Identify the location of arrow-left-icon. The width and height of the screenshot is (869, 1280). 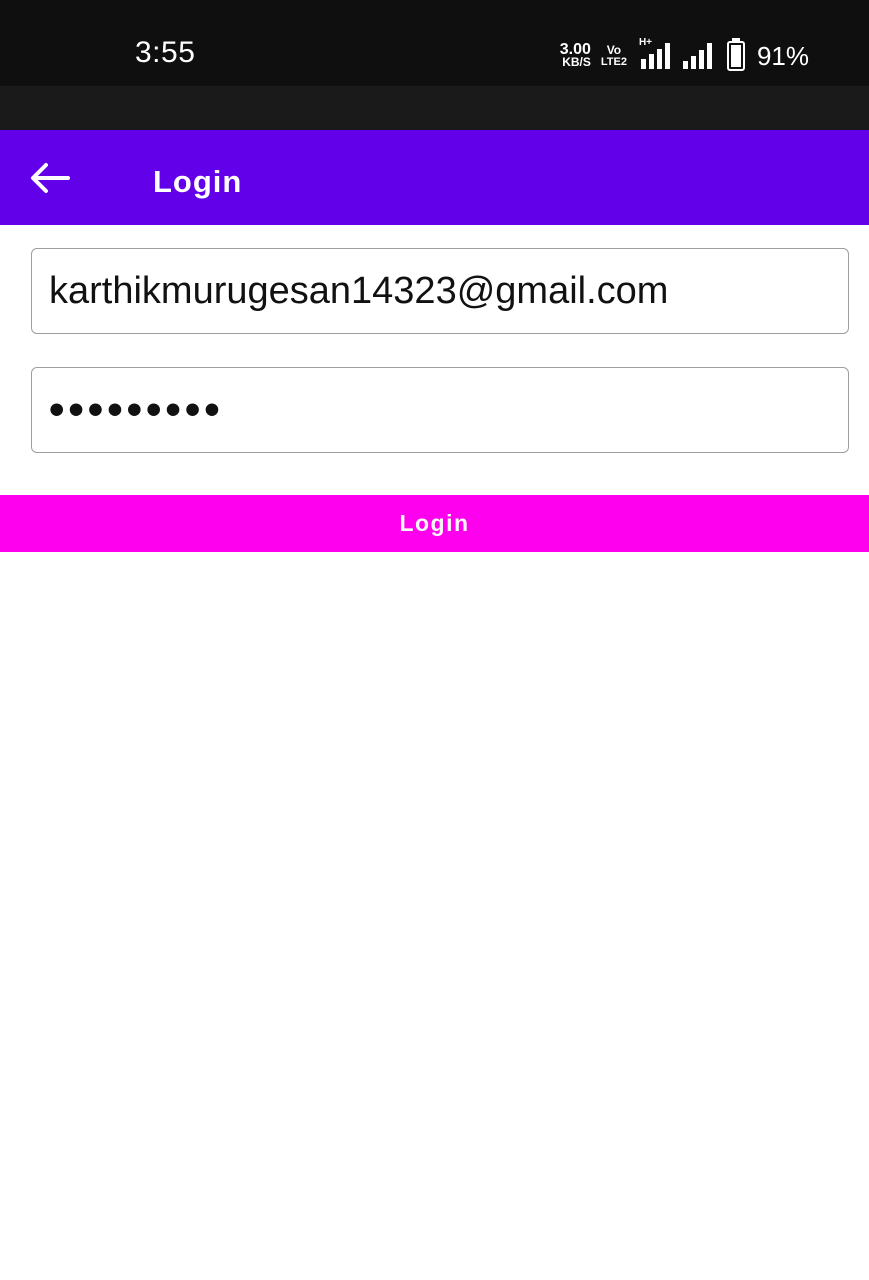
(50, 178).